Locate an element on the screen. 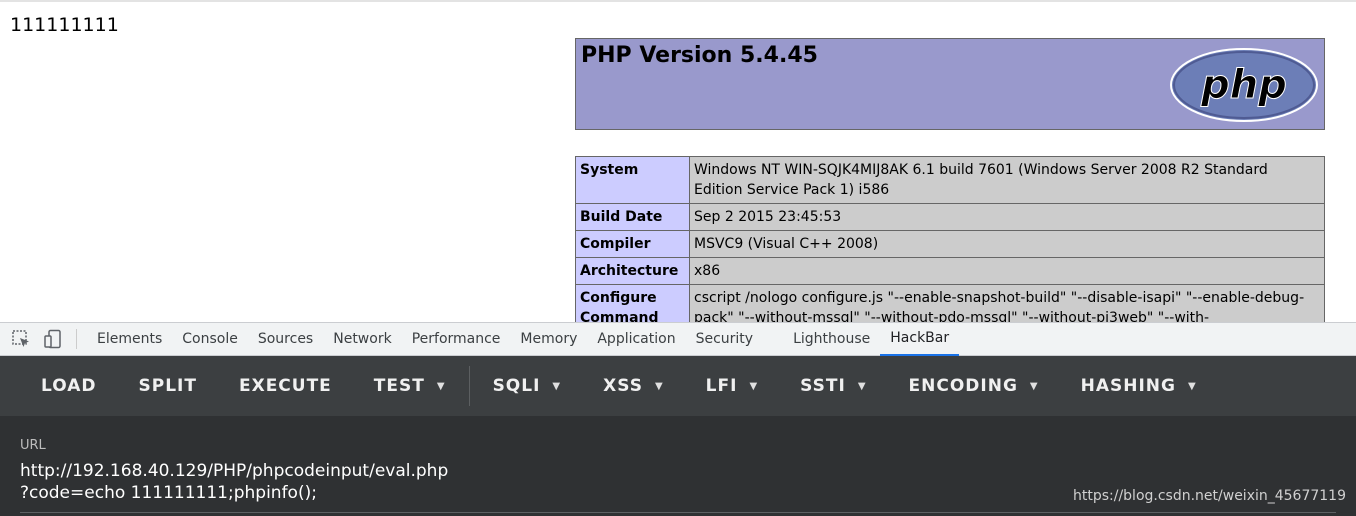 This screenshot has width=1356, height=516. hackbar-hashing-button: HASHING ▼ is located at coordinates (1139, 386).